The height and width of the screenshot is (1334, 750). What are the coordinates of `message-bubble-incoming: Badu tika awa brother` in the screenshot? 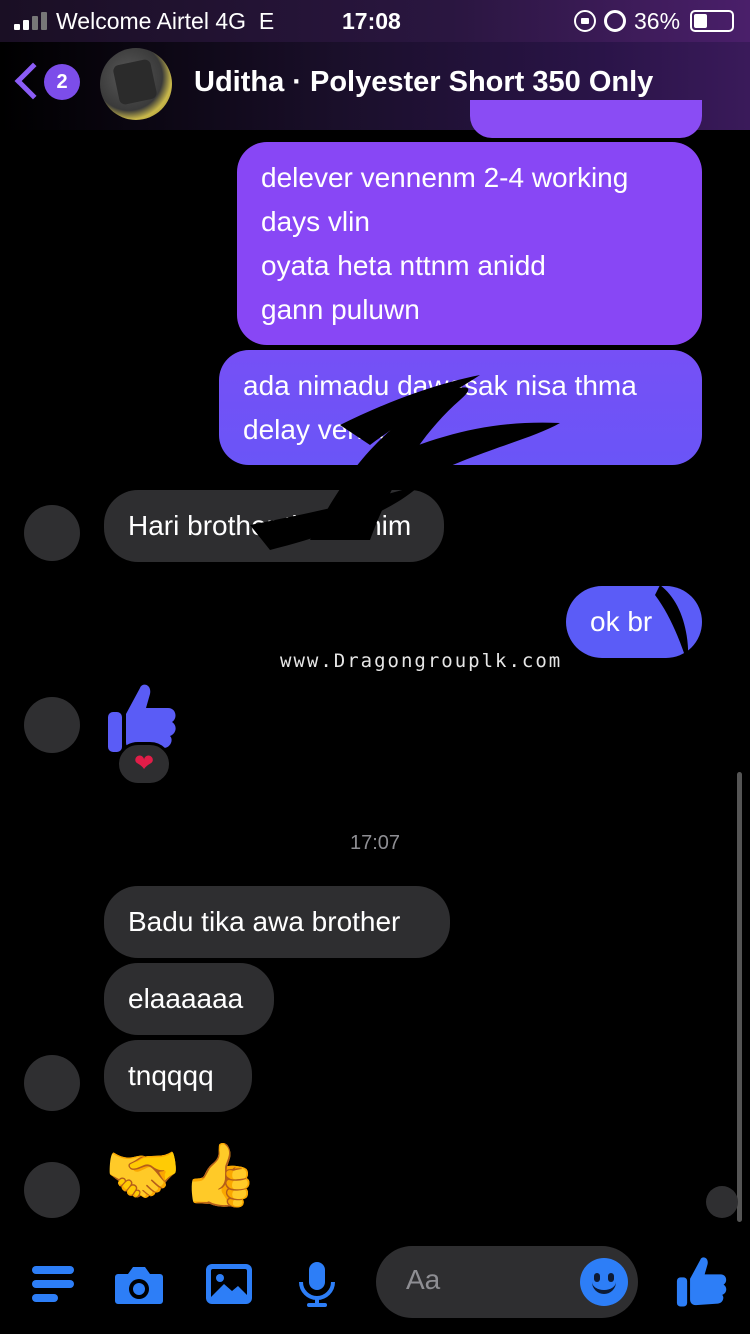 It's located at (277, 922).